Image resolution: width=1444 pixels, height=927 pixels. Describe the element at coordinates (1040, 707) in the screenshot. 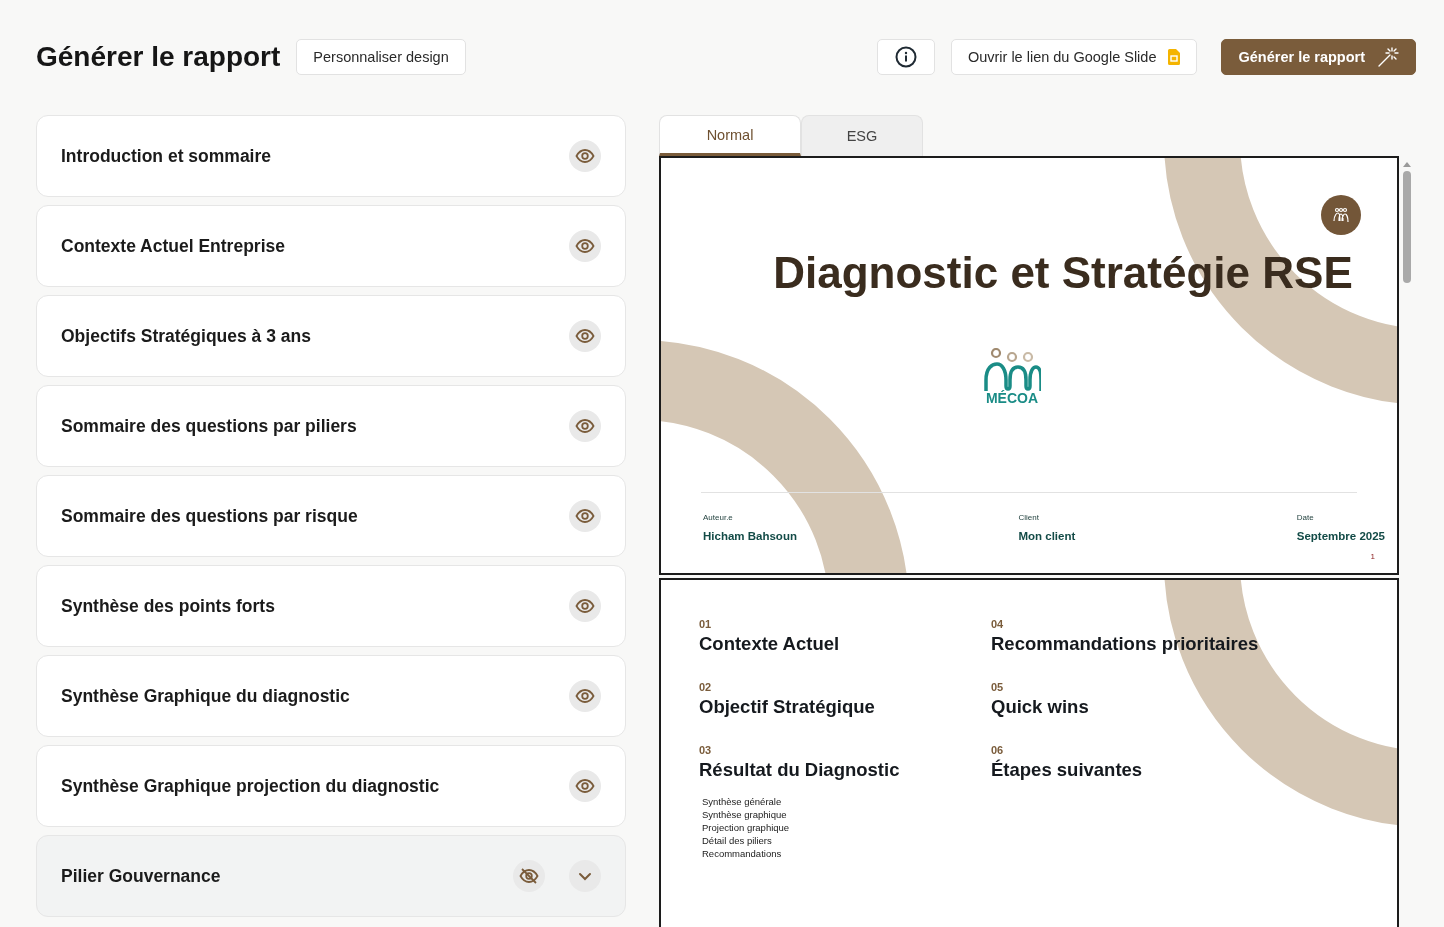

I see `chapter-title: Quick wins` at that location.